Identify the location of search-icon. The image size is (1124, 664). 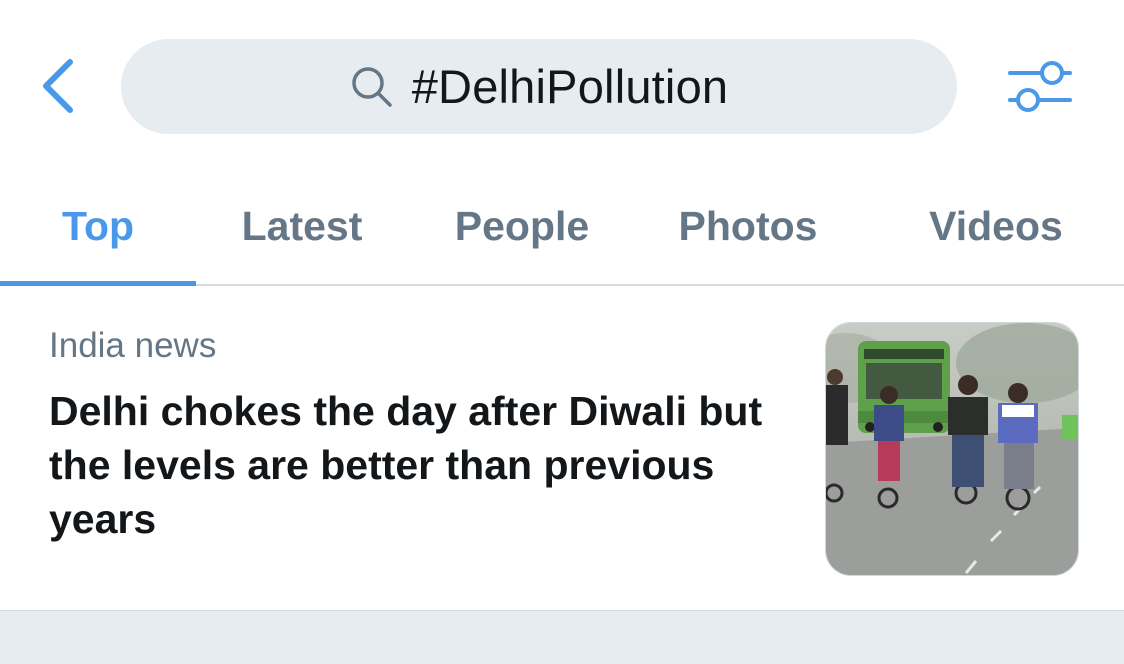
(372, 87).